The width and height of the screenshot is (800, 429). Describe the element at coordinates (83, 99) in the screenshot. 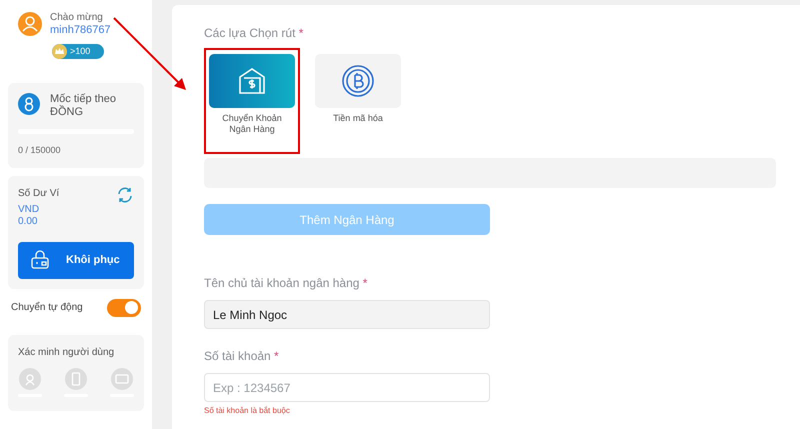

I see `milestone-title: Mốc tiếp theo` at that location.